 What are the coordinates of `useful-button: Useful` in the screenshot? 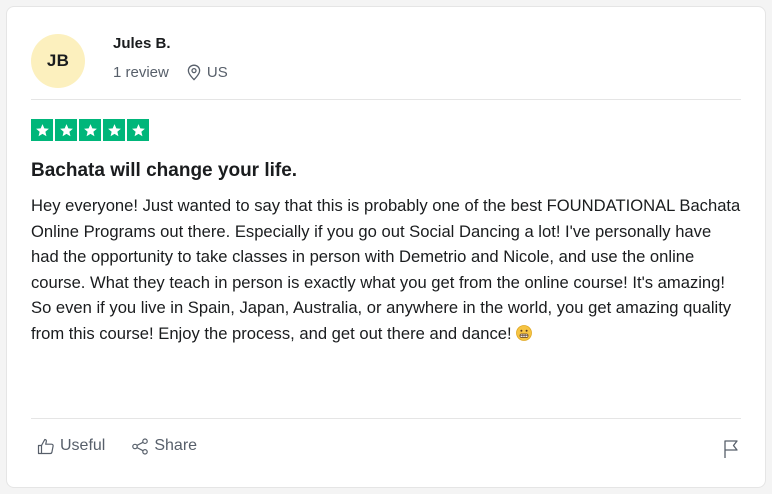 It's located at (71, 446).